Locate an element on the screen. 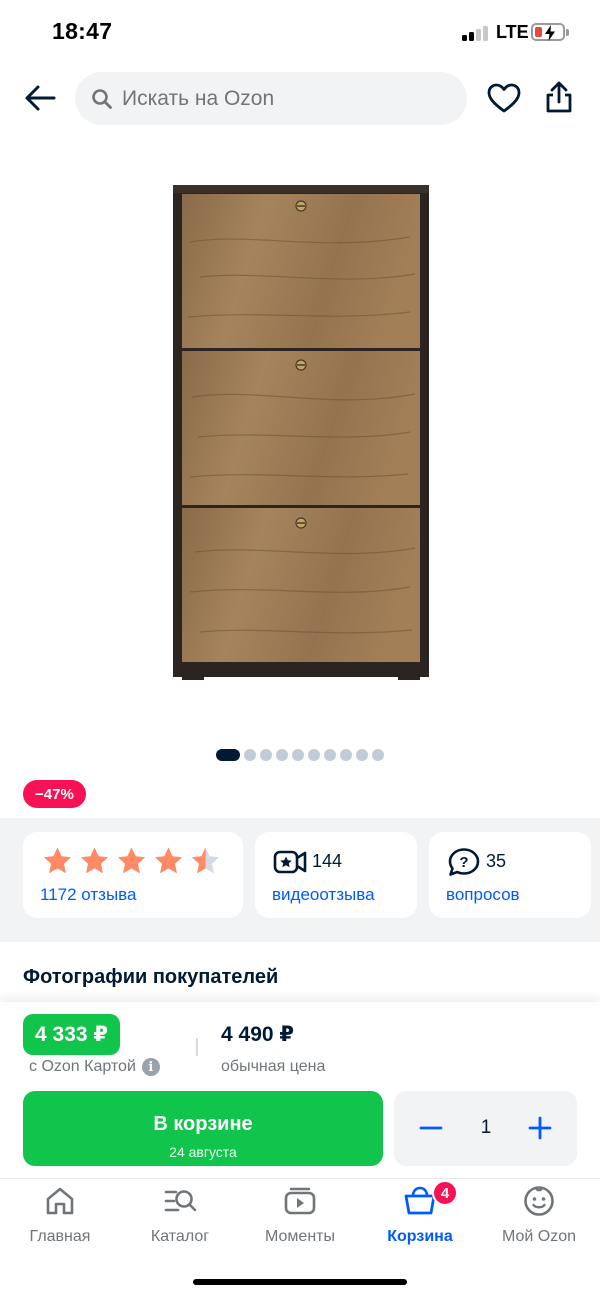 This screenshot has height=1298, width=600. home-indicator is located at coordinates (300, 1282).